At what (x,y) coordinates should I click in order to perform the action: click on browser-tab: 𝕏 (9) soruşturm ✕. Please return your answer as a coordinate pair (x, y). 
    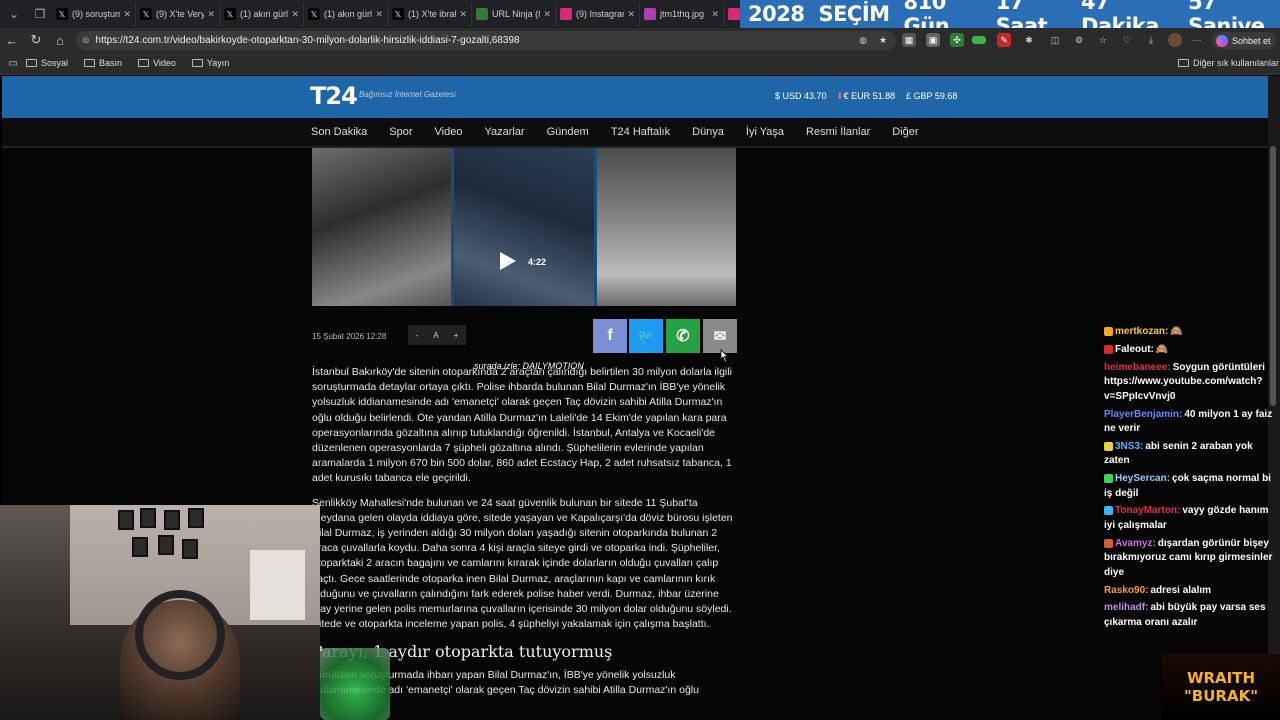
    Looking at the image, I should click on (94, 14).